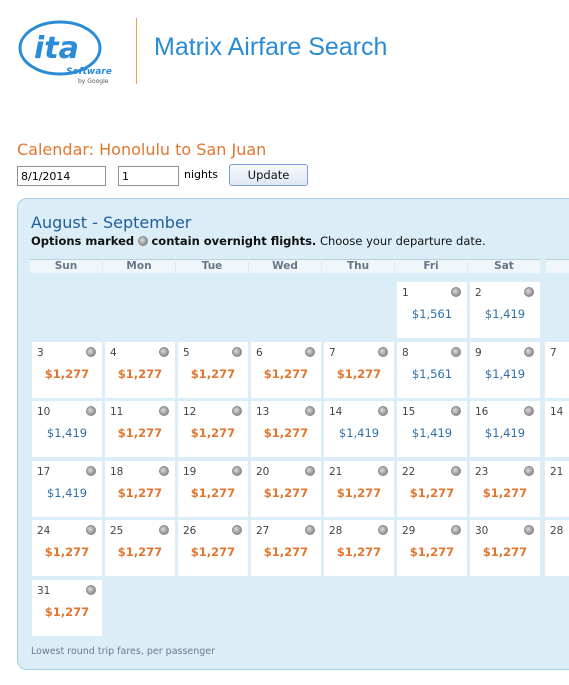  I want to click on day-cell-19: 19 $1,277, so click(213, 488).